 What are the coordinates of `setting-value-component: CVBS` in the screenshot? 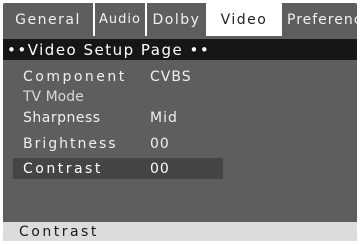 It's located at (171, 76).